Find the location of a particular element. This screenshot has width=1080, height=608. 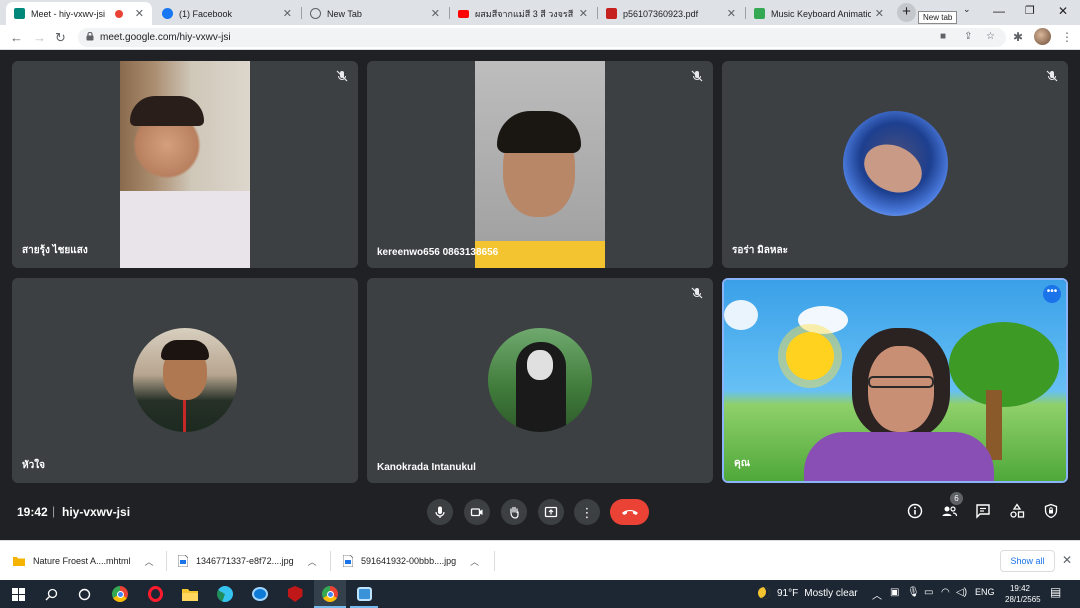

menu-dots-icon: ⋮ is located at coordinates (1067, 37).